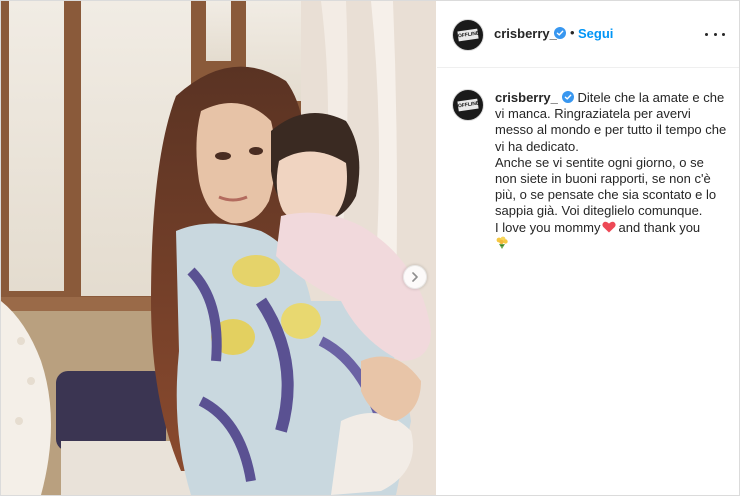  Describe the element at coordinates (525, 33) in the screenshot. I see `header-username: crisberry_` at that location.